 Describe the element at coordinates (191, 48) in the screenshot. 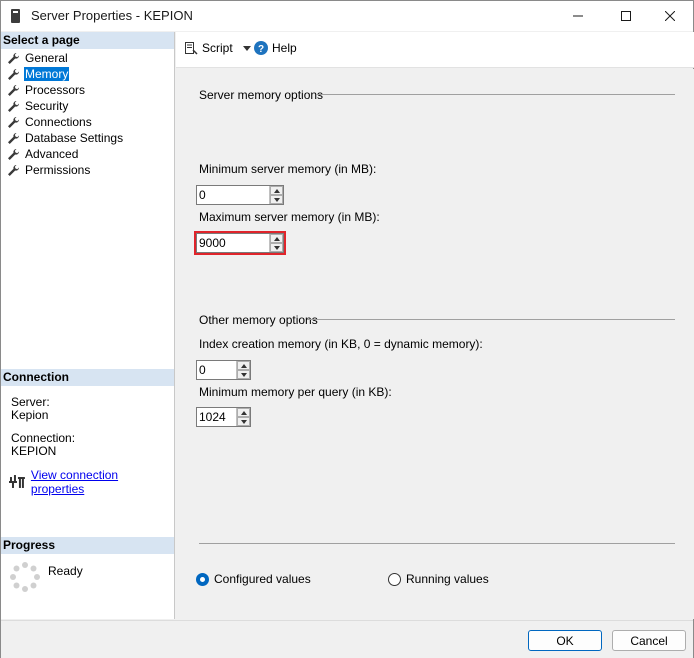

I see `script-icon` at that location.